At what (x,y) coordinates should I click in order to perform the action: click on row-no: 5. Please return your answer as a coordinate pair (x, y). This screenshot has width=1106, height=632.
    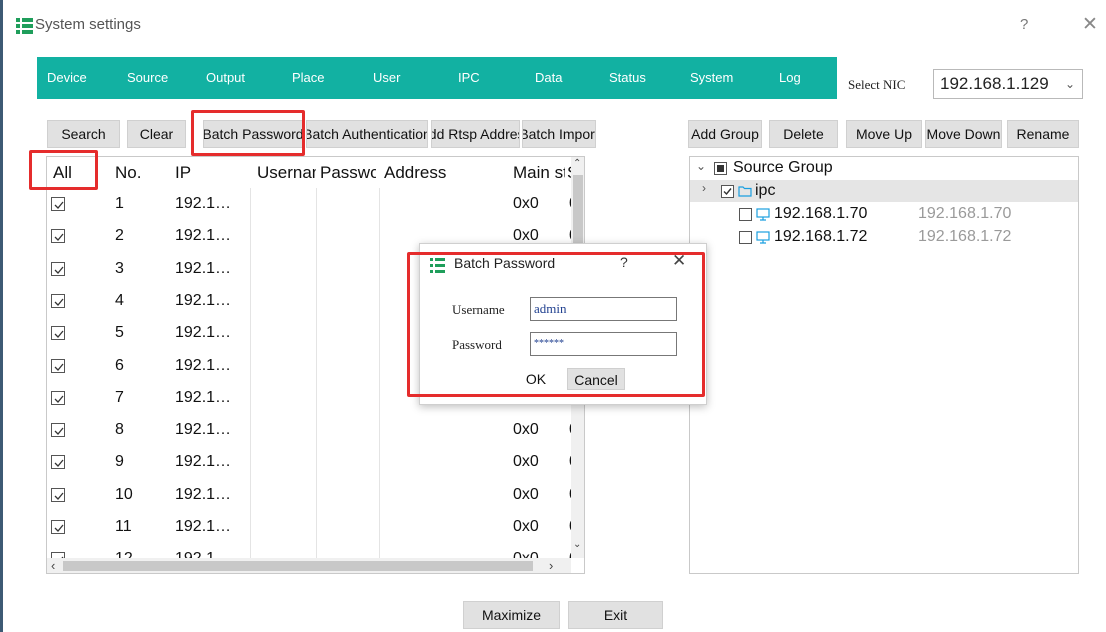
    Looking at the image, I should click on (119, 333).